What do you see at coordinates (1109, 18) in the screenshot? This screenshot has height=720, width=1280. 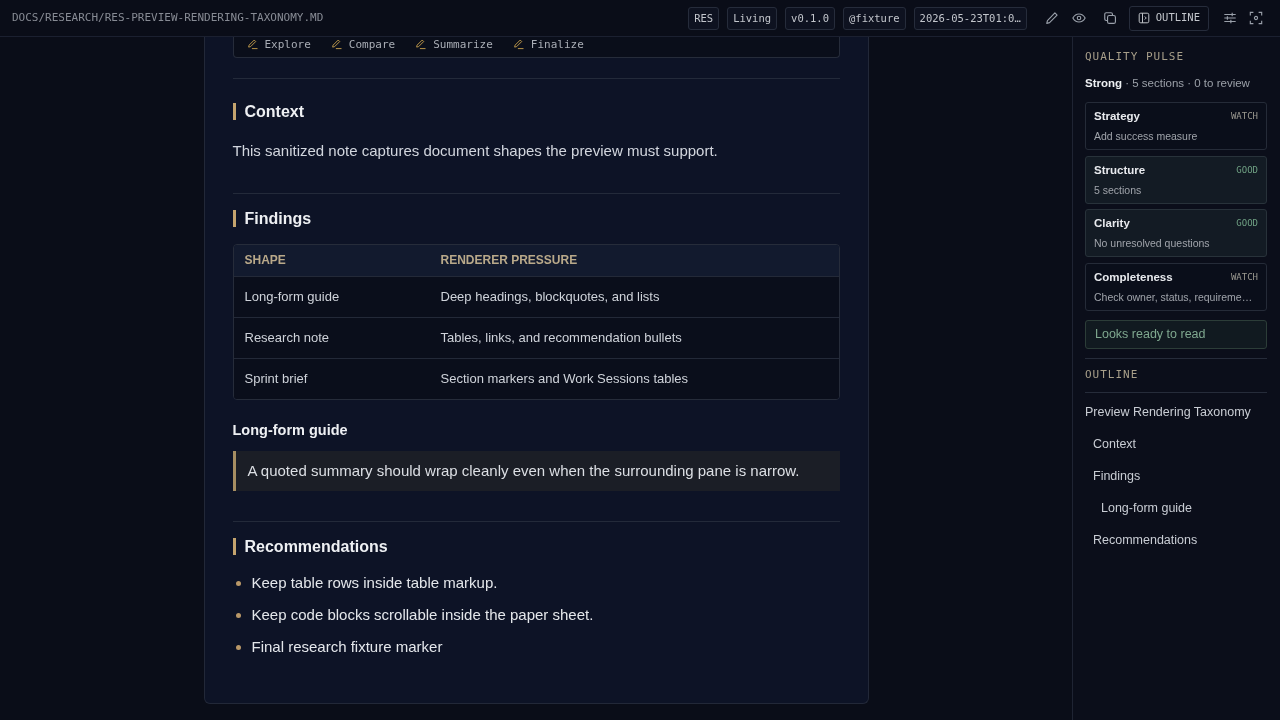 I see `copy-icon` at bounding box center [1109, 18].